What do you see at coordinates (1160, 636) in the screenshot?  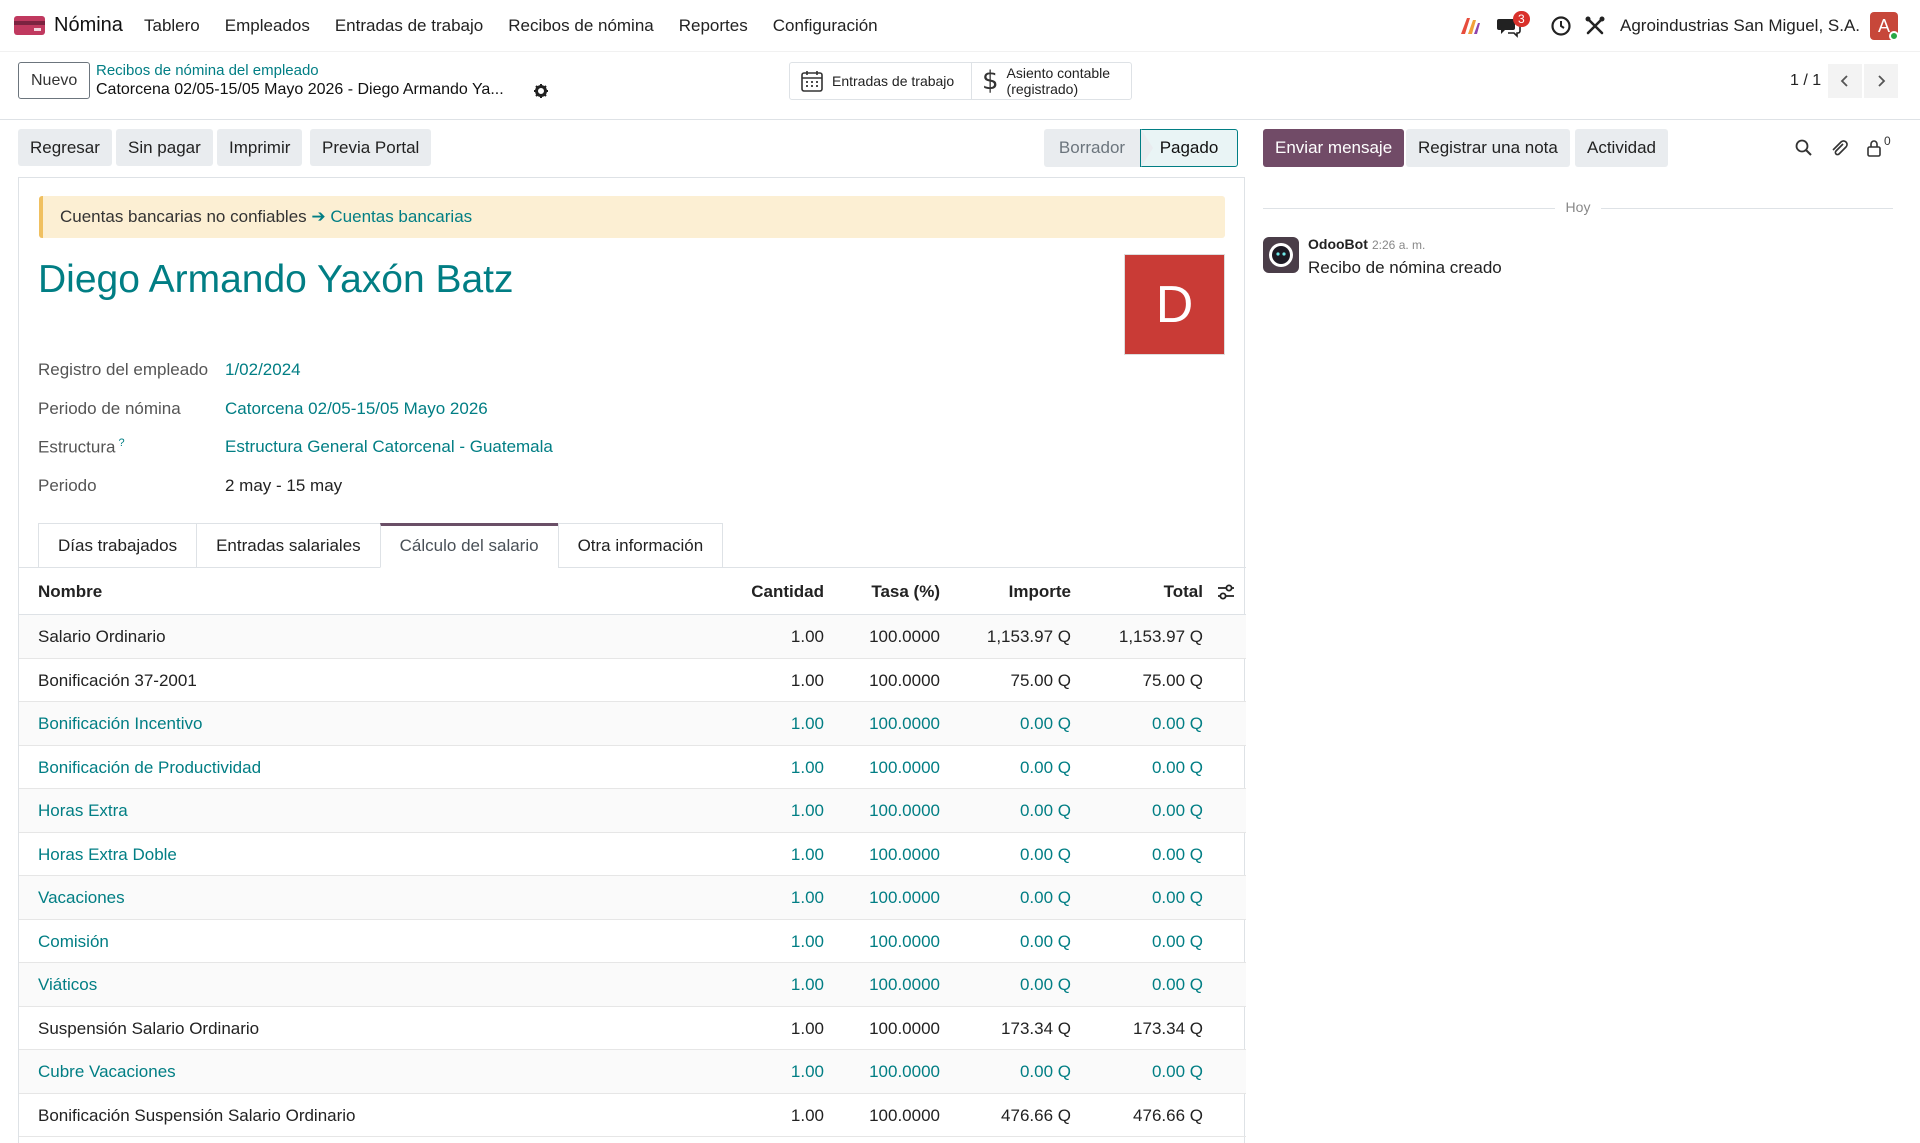 I see `cell-total: 1,153.97 Q` at bounding box center [1160, 636].